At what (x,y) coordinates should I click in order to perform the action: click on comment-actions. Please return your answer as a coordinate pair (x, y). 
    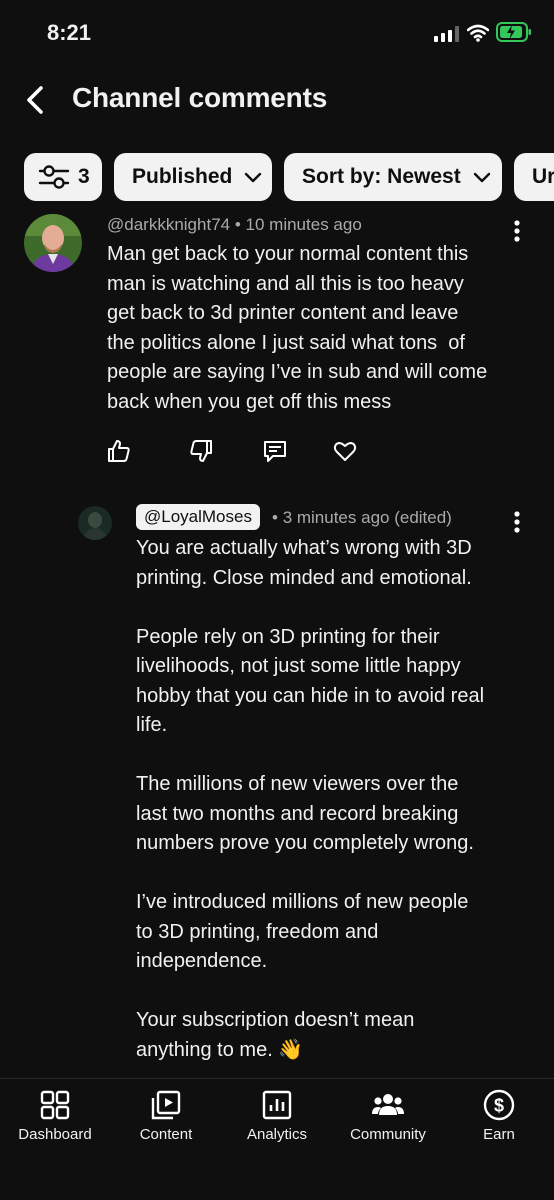
    Looking at the image, I should click on (246, 452).